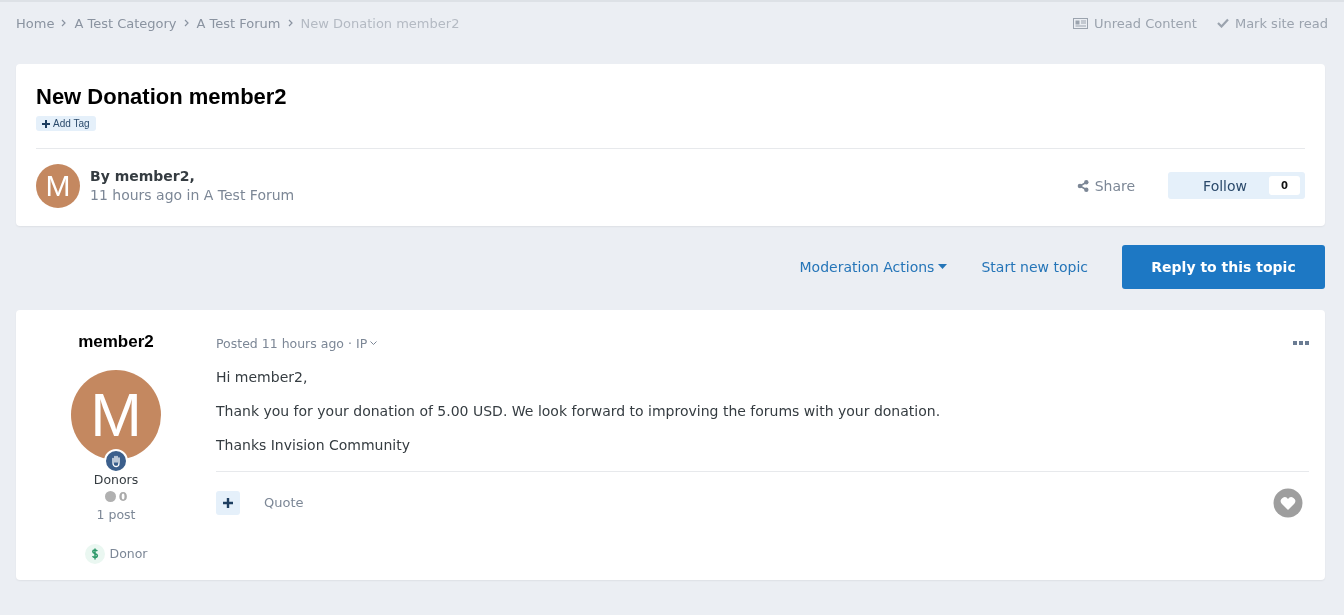  What do you see at coordinates (116, 414) in the screenshot?
I see `post-author-avatar: M` at bounding box center [116, 414].